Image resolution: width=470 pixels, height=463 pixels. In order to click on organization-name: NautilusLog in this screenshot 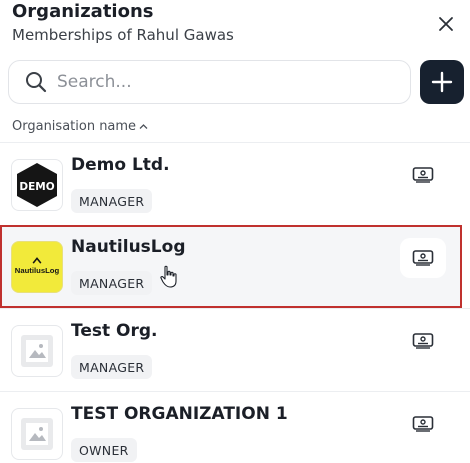, I will do `click(128, 247)`.